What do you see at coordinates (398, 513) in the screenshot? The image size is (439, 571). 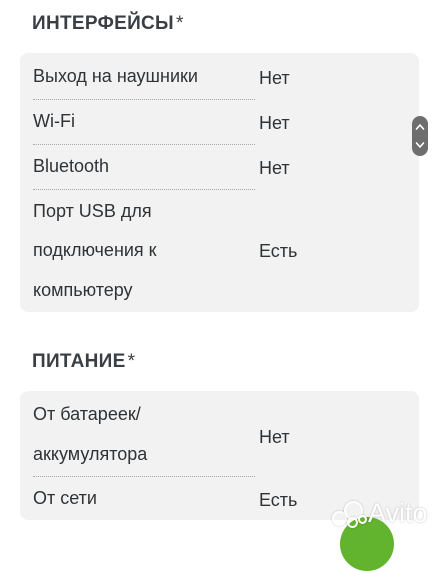 I see `avito-logo-text: Avito` at bounding box center [398, 513].